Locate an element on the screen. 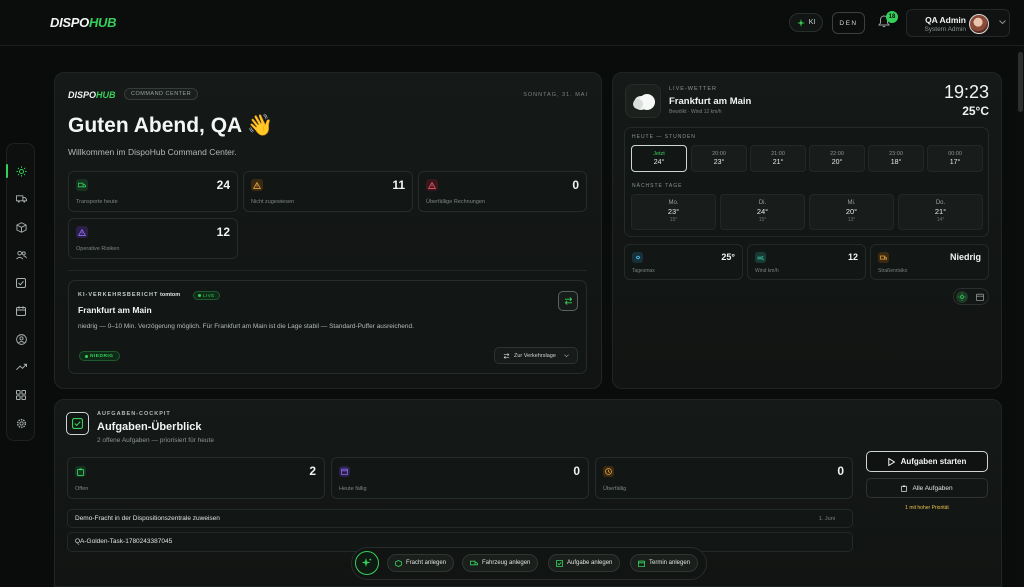 This screenshot has height=587, width=1024. weather-stat-max: 25° Tagesmax is located at coordinates (683, 262).